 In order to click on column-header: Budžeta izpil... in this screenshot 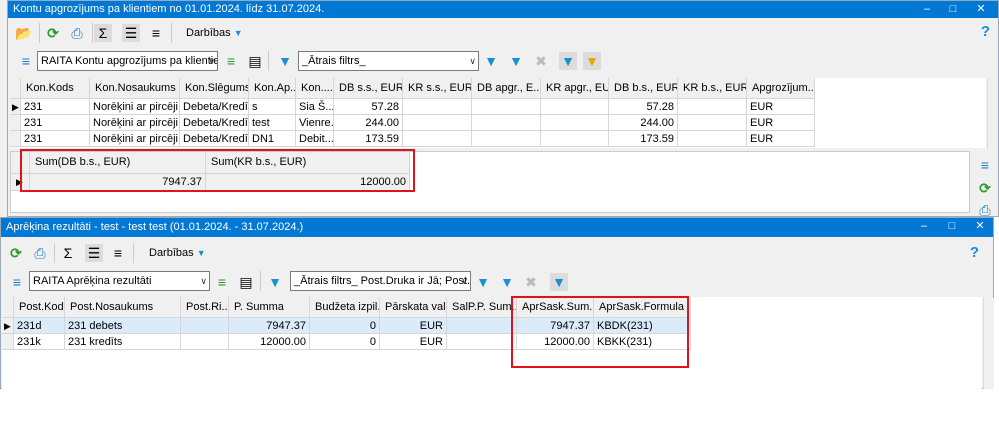, I will do `click(345, 307)`.